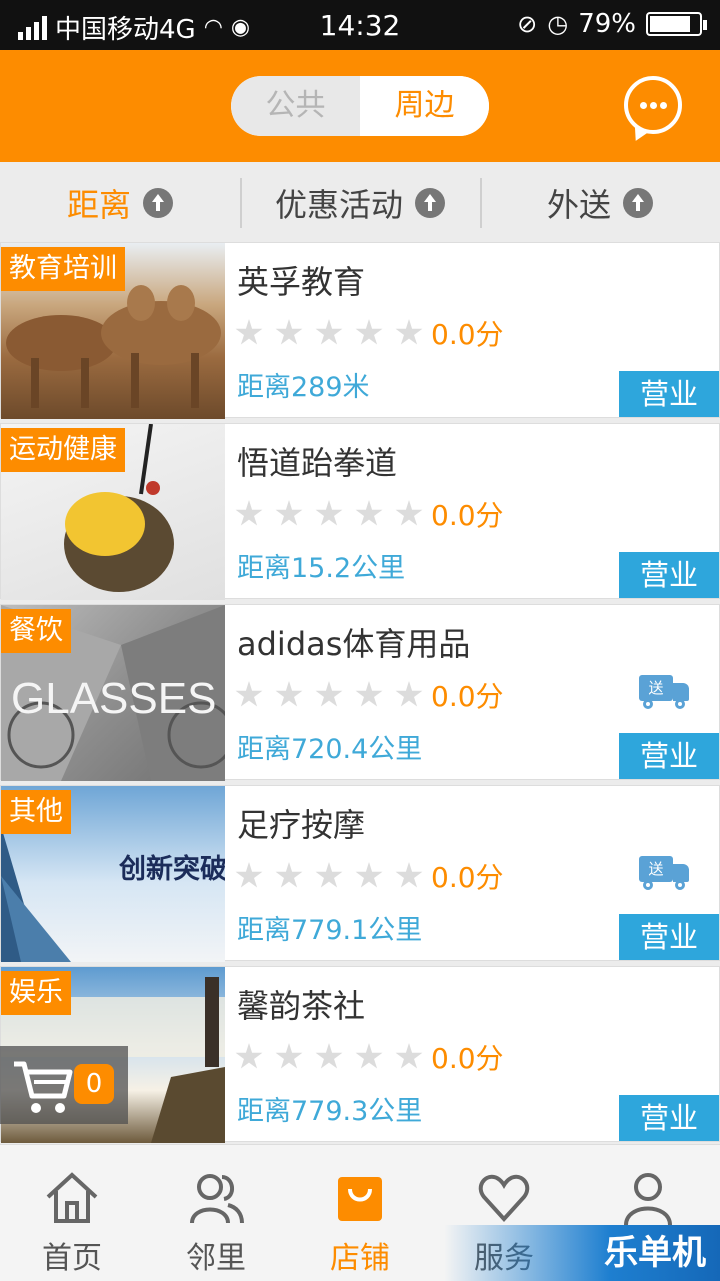 The height and width of the screenshot is (1281, 720). I want to click on shop-name: 英孚教育, so click(301, 282).